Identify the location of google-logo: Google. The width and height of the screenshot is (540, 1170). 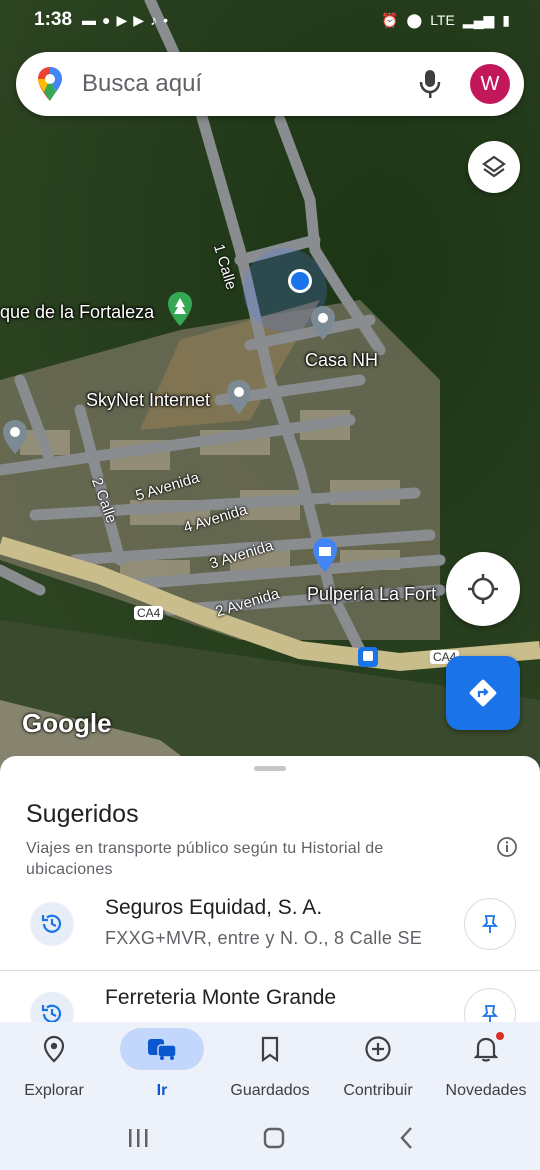
(67, 723).